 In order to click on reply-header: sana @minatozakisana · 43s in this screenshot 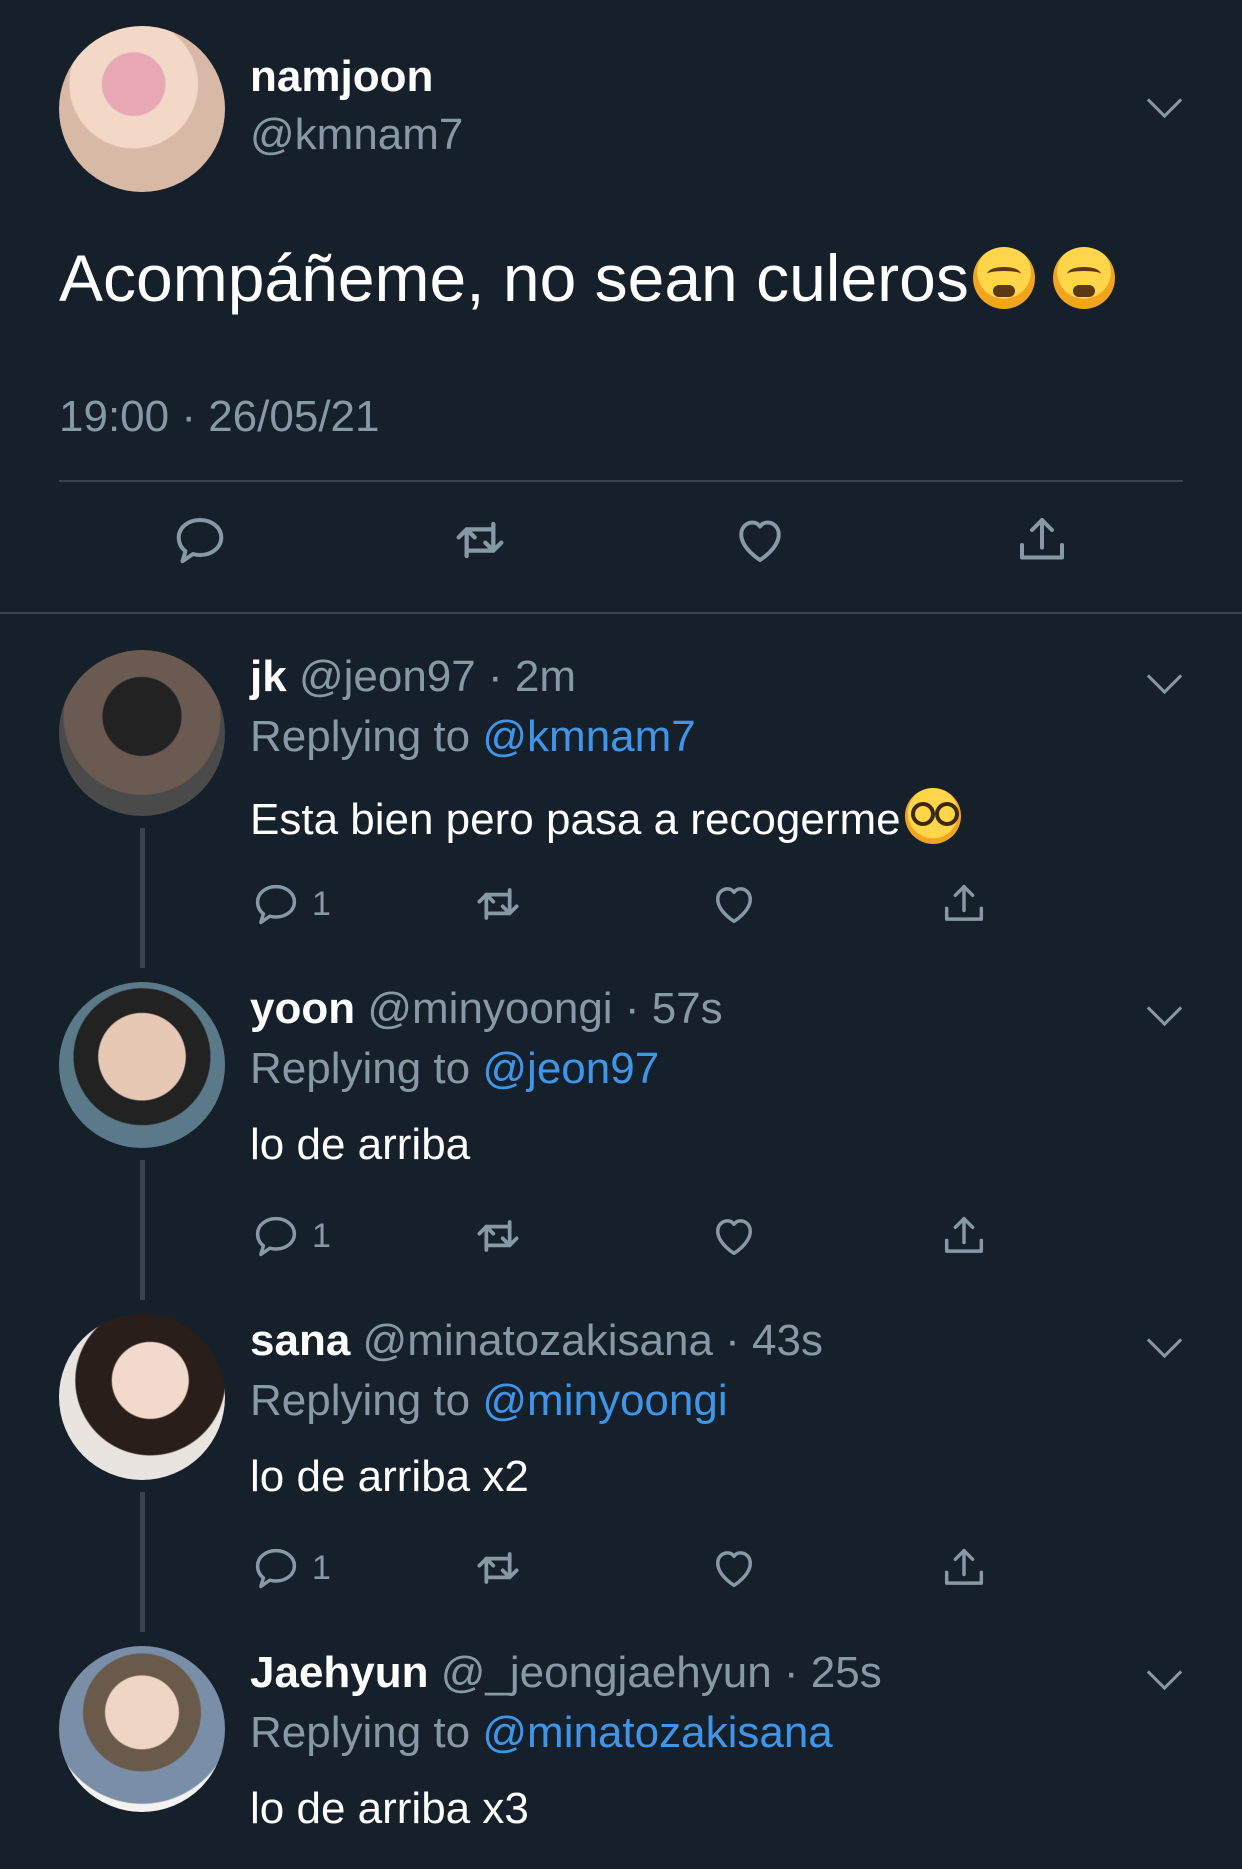, I will do `click(536, 1341)`.